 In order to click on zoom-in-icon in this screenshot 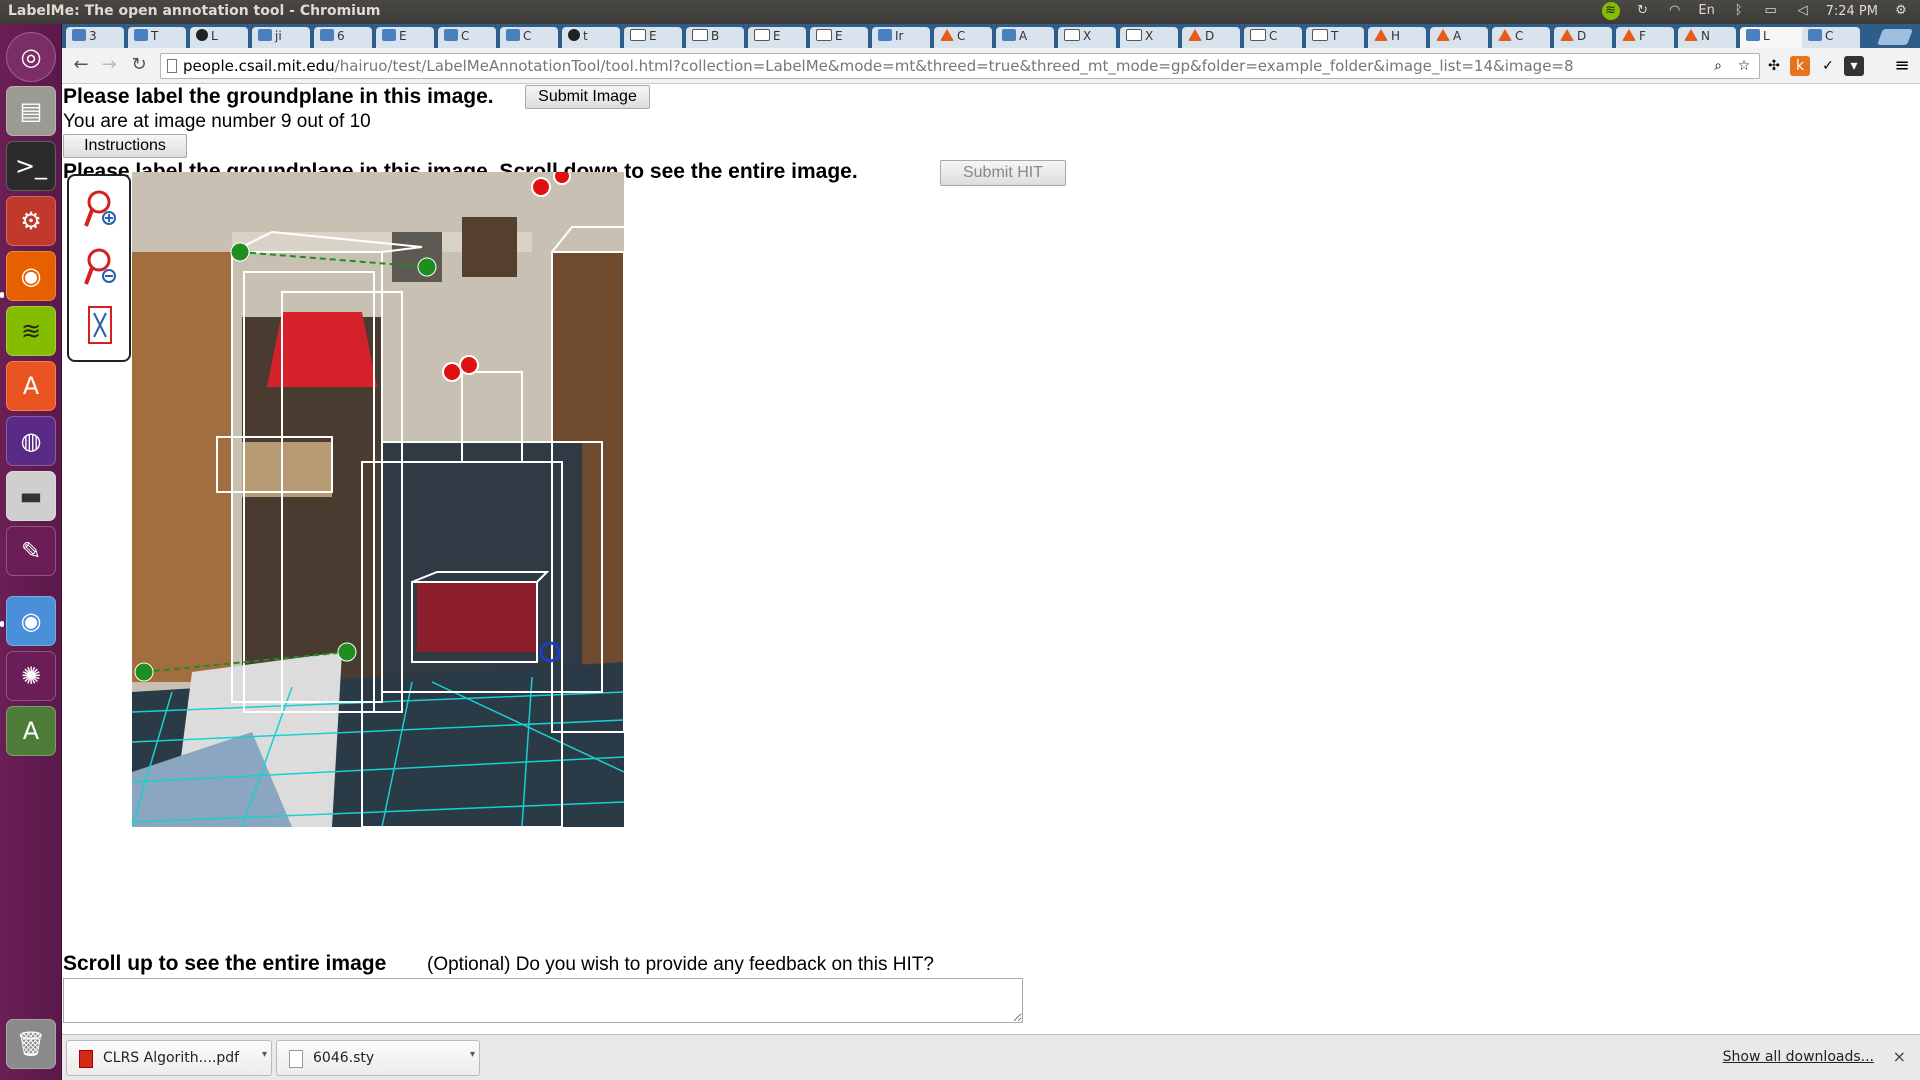, I will do `click(100, 209)`.